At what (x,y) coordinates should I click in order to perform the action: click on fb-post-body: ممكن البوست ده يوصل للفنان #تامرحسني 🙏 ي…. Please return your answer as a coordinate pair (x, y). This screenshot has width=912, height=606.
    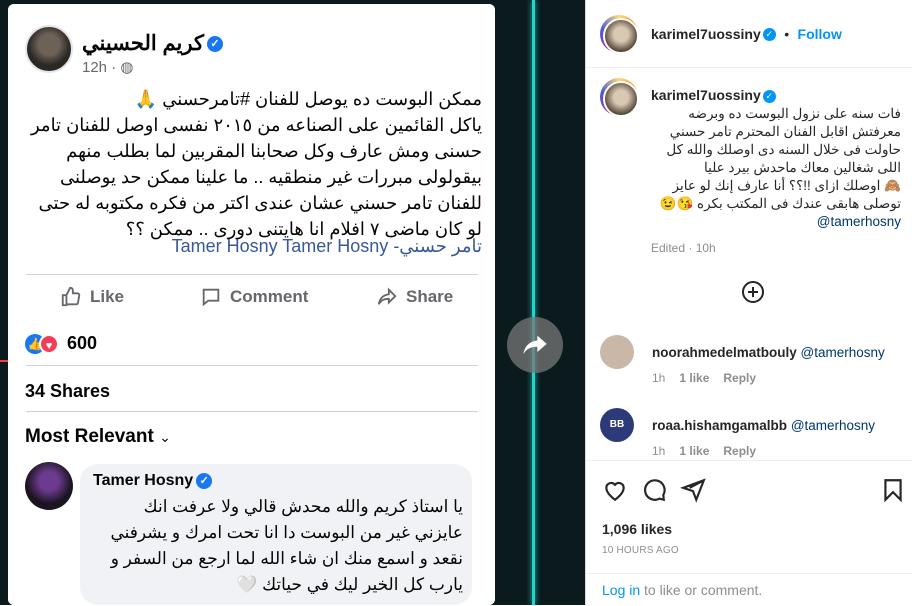
    Looking at the image, I should click on (256, 164).